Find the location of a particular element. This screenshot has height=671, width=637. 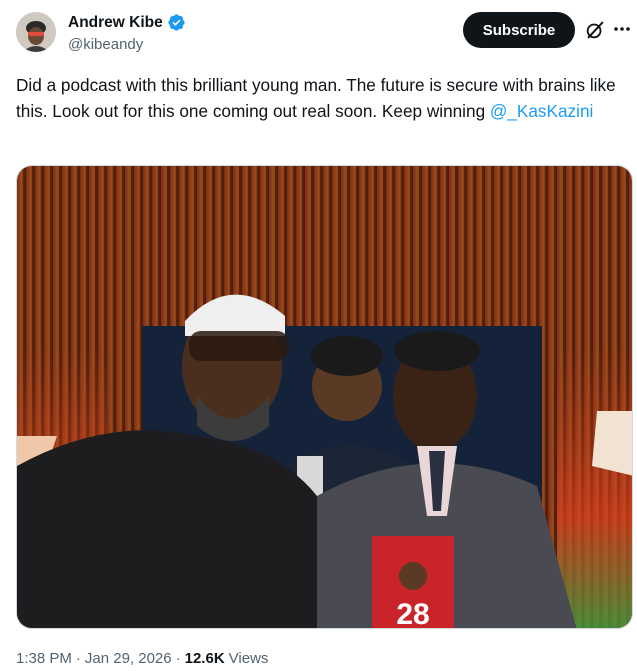

grok-icon is located at coordinates (595, 30).